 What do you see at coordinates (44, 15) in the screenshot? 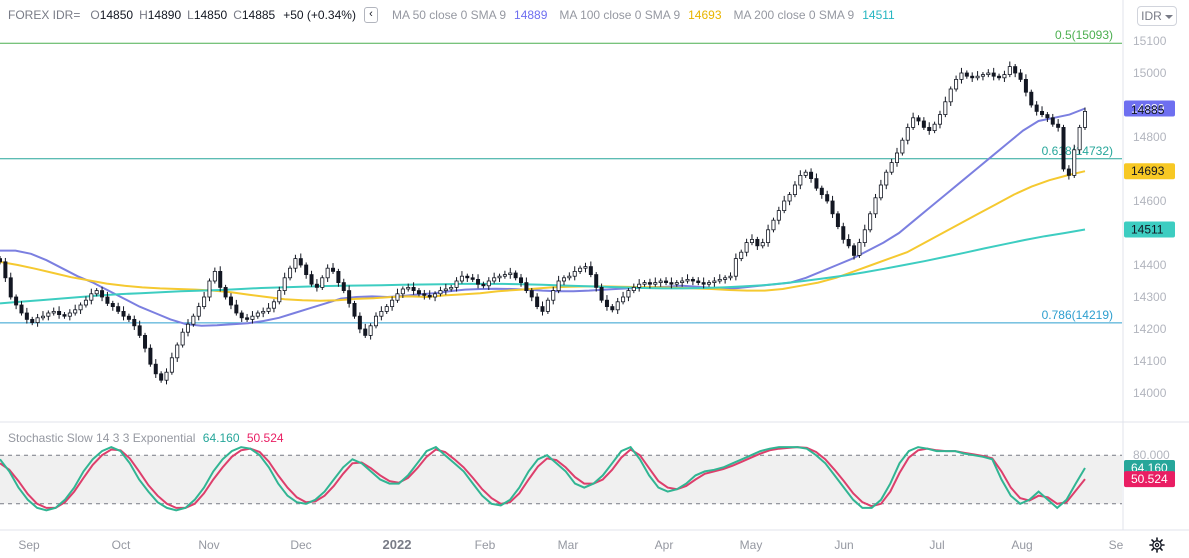
I see `symbol-name: FOREX IDR=` at bounding box center [44, 15].